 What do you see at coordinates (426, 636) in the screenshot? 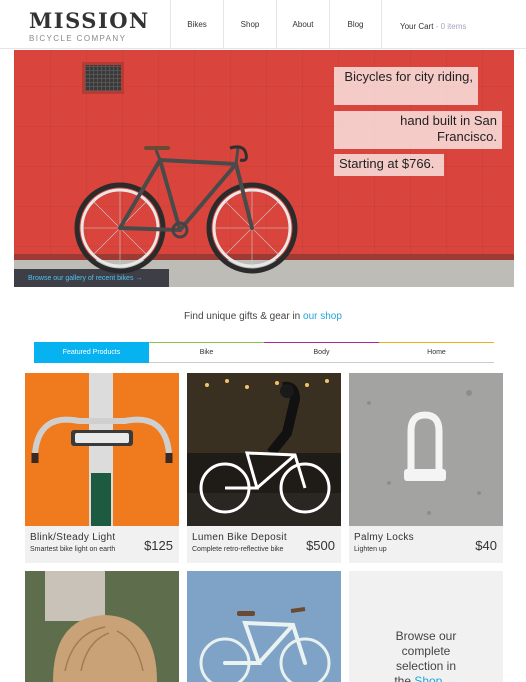
I see `browse-line-1: Browse our` at bounding box center [426, 636].